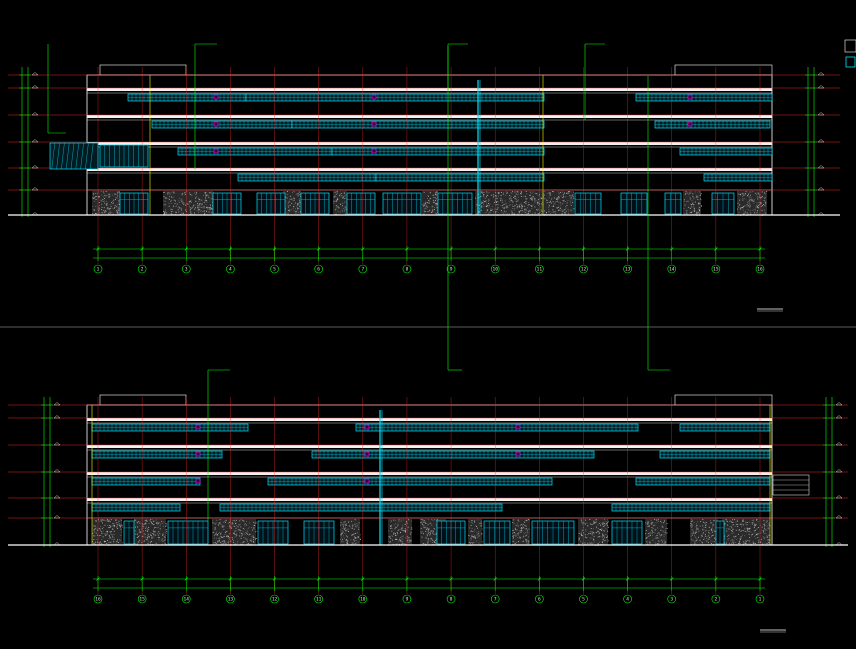  I want to click on grid-label: 4, so click(230, 270).